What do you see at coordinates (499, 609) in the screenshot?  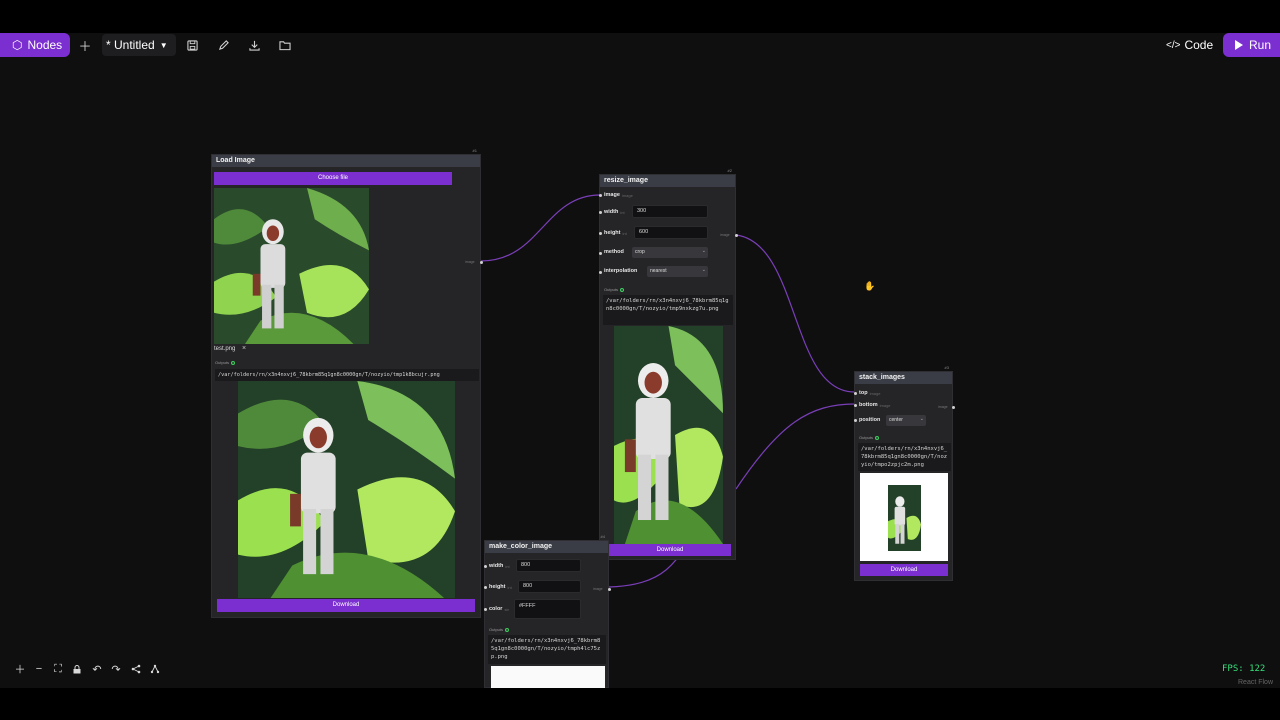 I see `field-color: color str` at bounding box center [499, 609].